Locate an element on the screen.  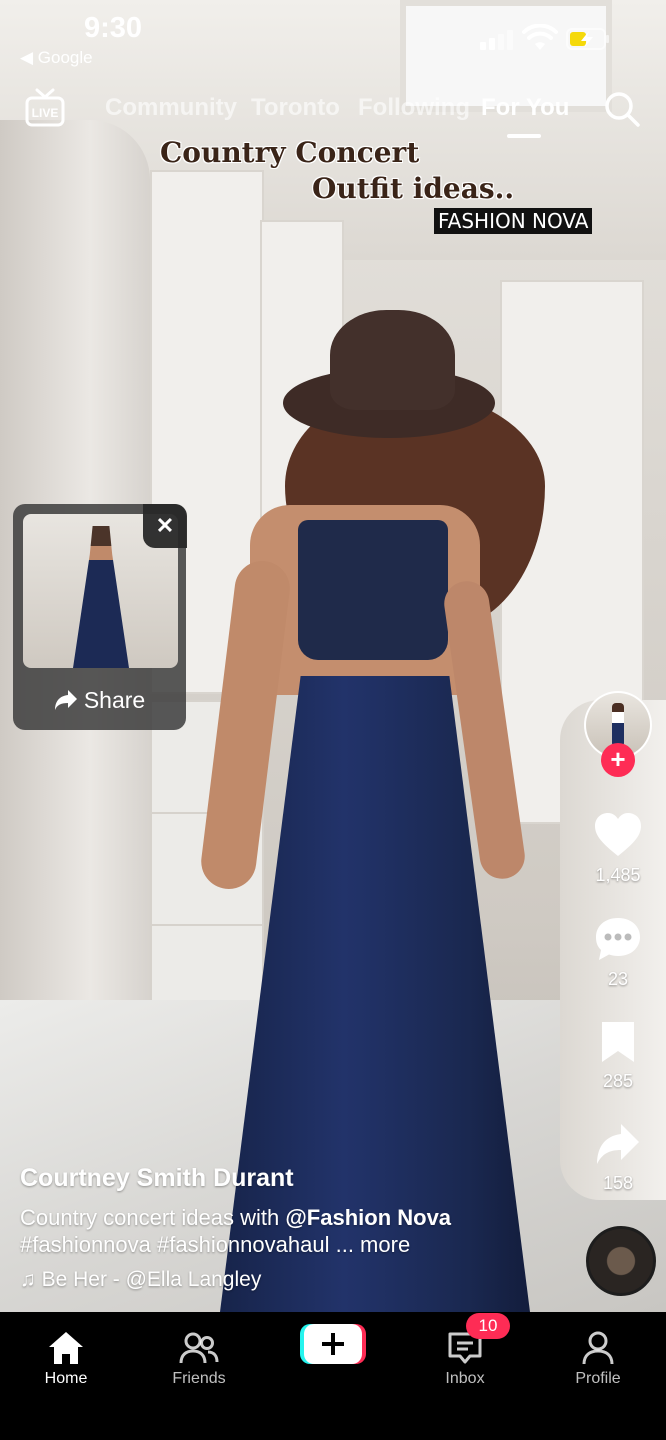
profile-icon is located at coordinates (598, 1348).